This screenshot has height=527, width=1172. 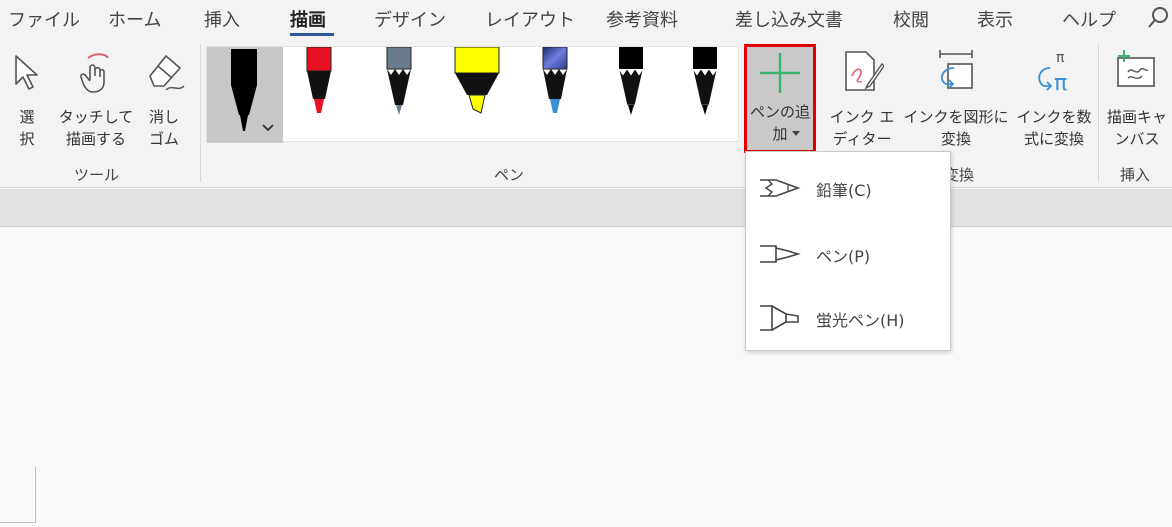 I want to click on pencil-icon, so click(x=780, y=188).